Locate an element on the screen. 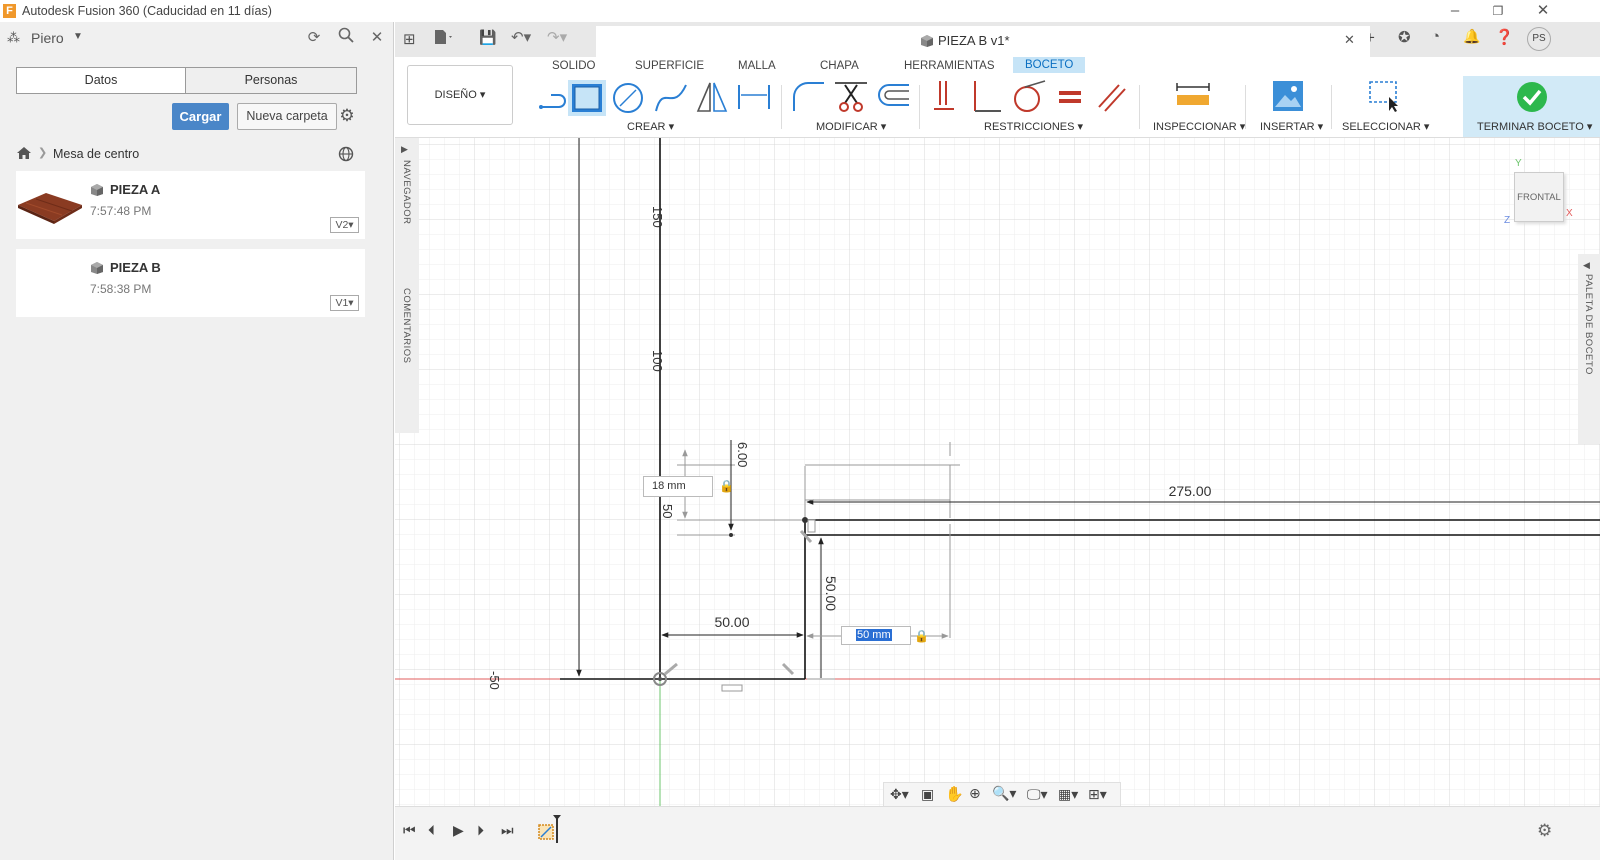 The height and width of the screenshot is (860, 1600). go-to-start-icon: ⏮ is located at coordinates (409, 830).